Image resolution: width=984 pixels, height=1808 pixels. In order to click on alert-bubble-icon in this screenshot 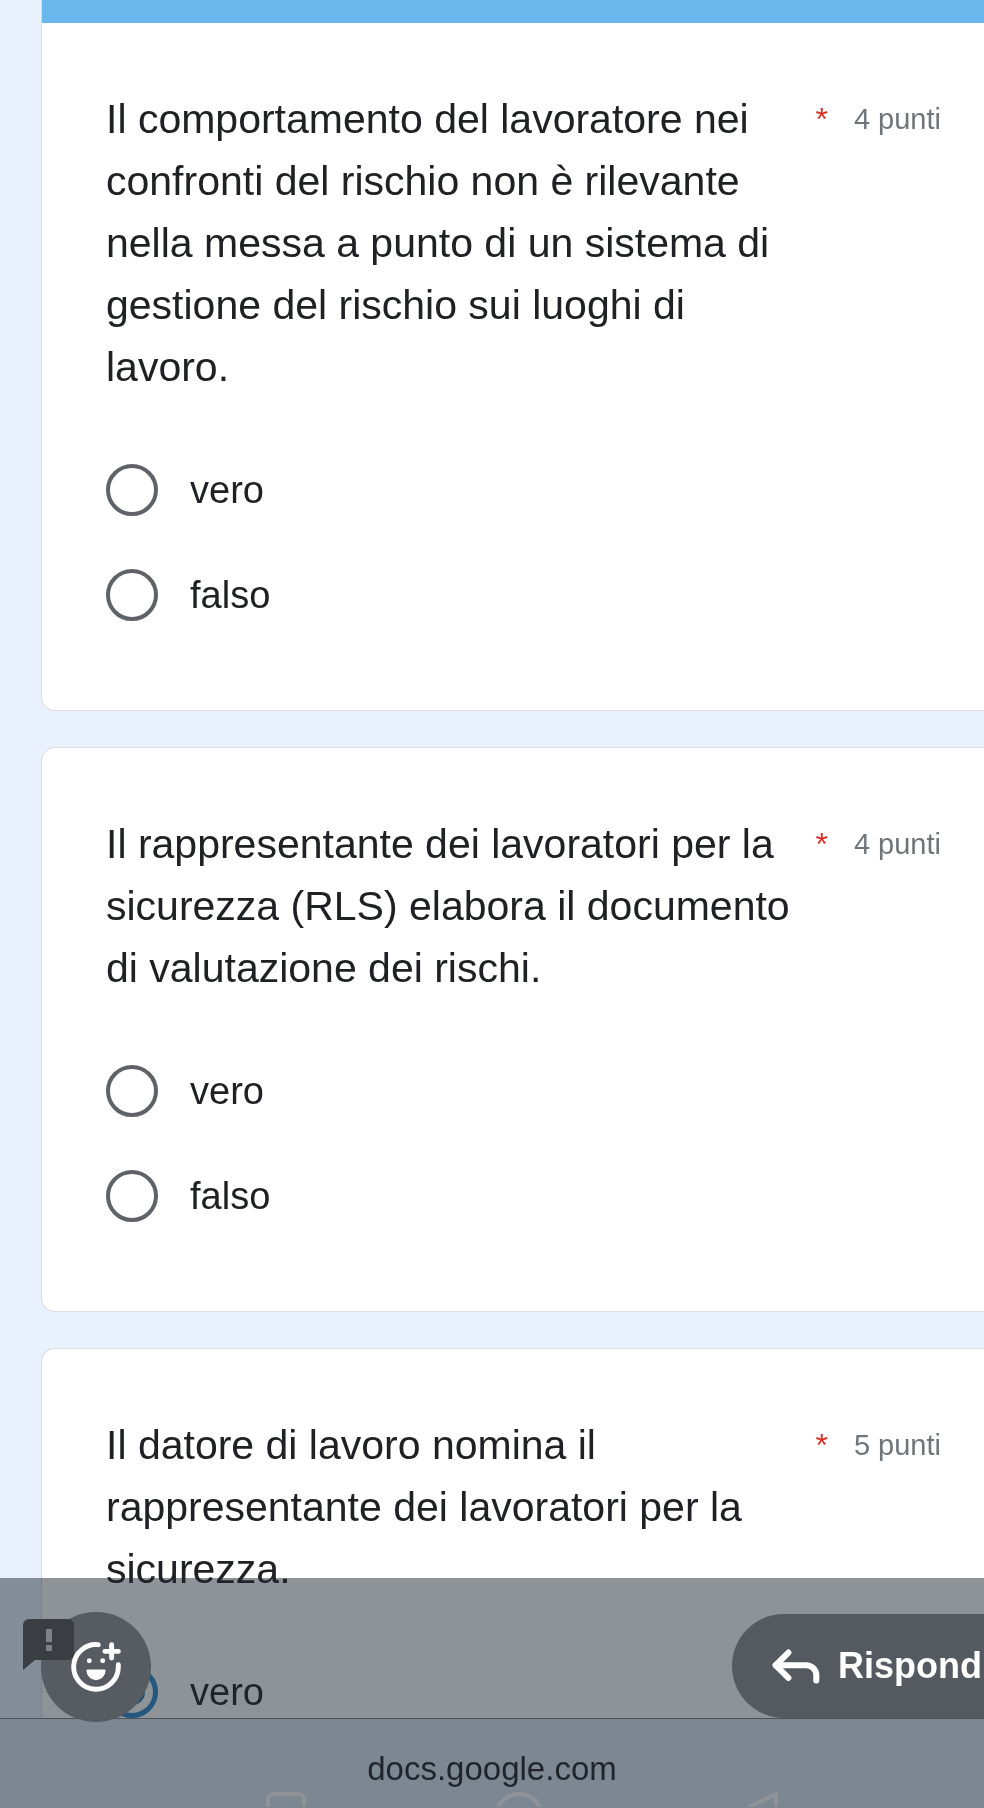, I will do `click(48, 1644)`.